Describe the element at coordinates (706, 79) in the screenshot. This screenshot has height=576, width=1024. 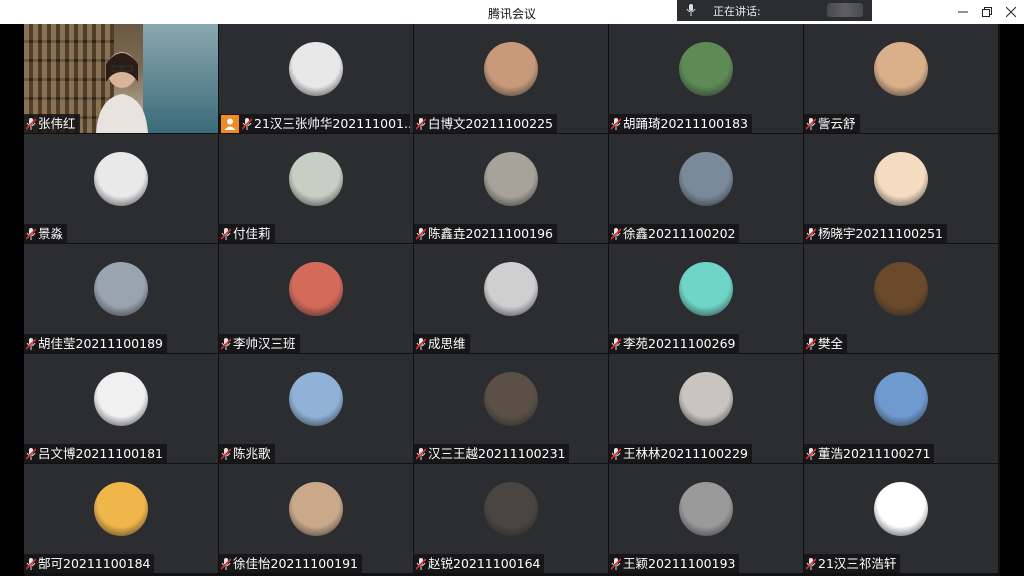
I see `participant-tile: 胡踊琦20211100183` at that location.